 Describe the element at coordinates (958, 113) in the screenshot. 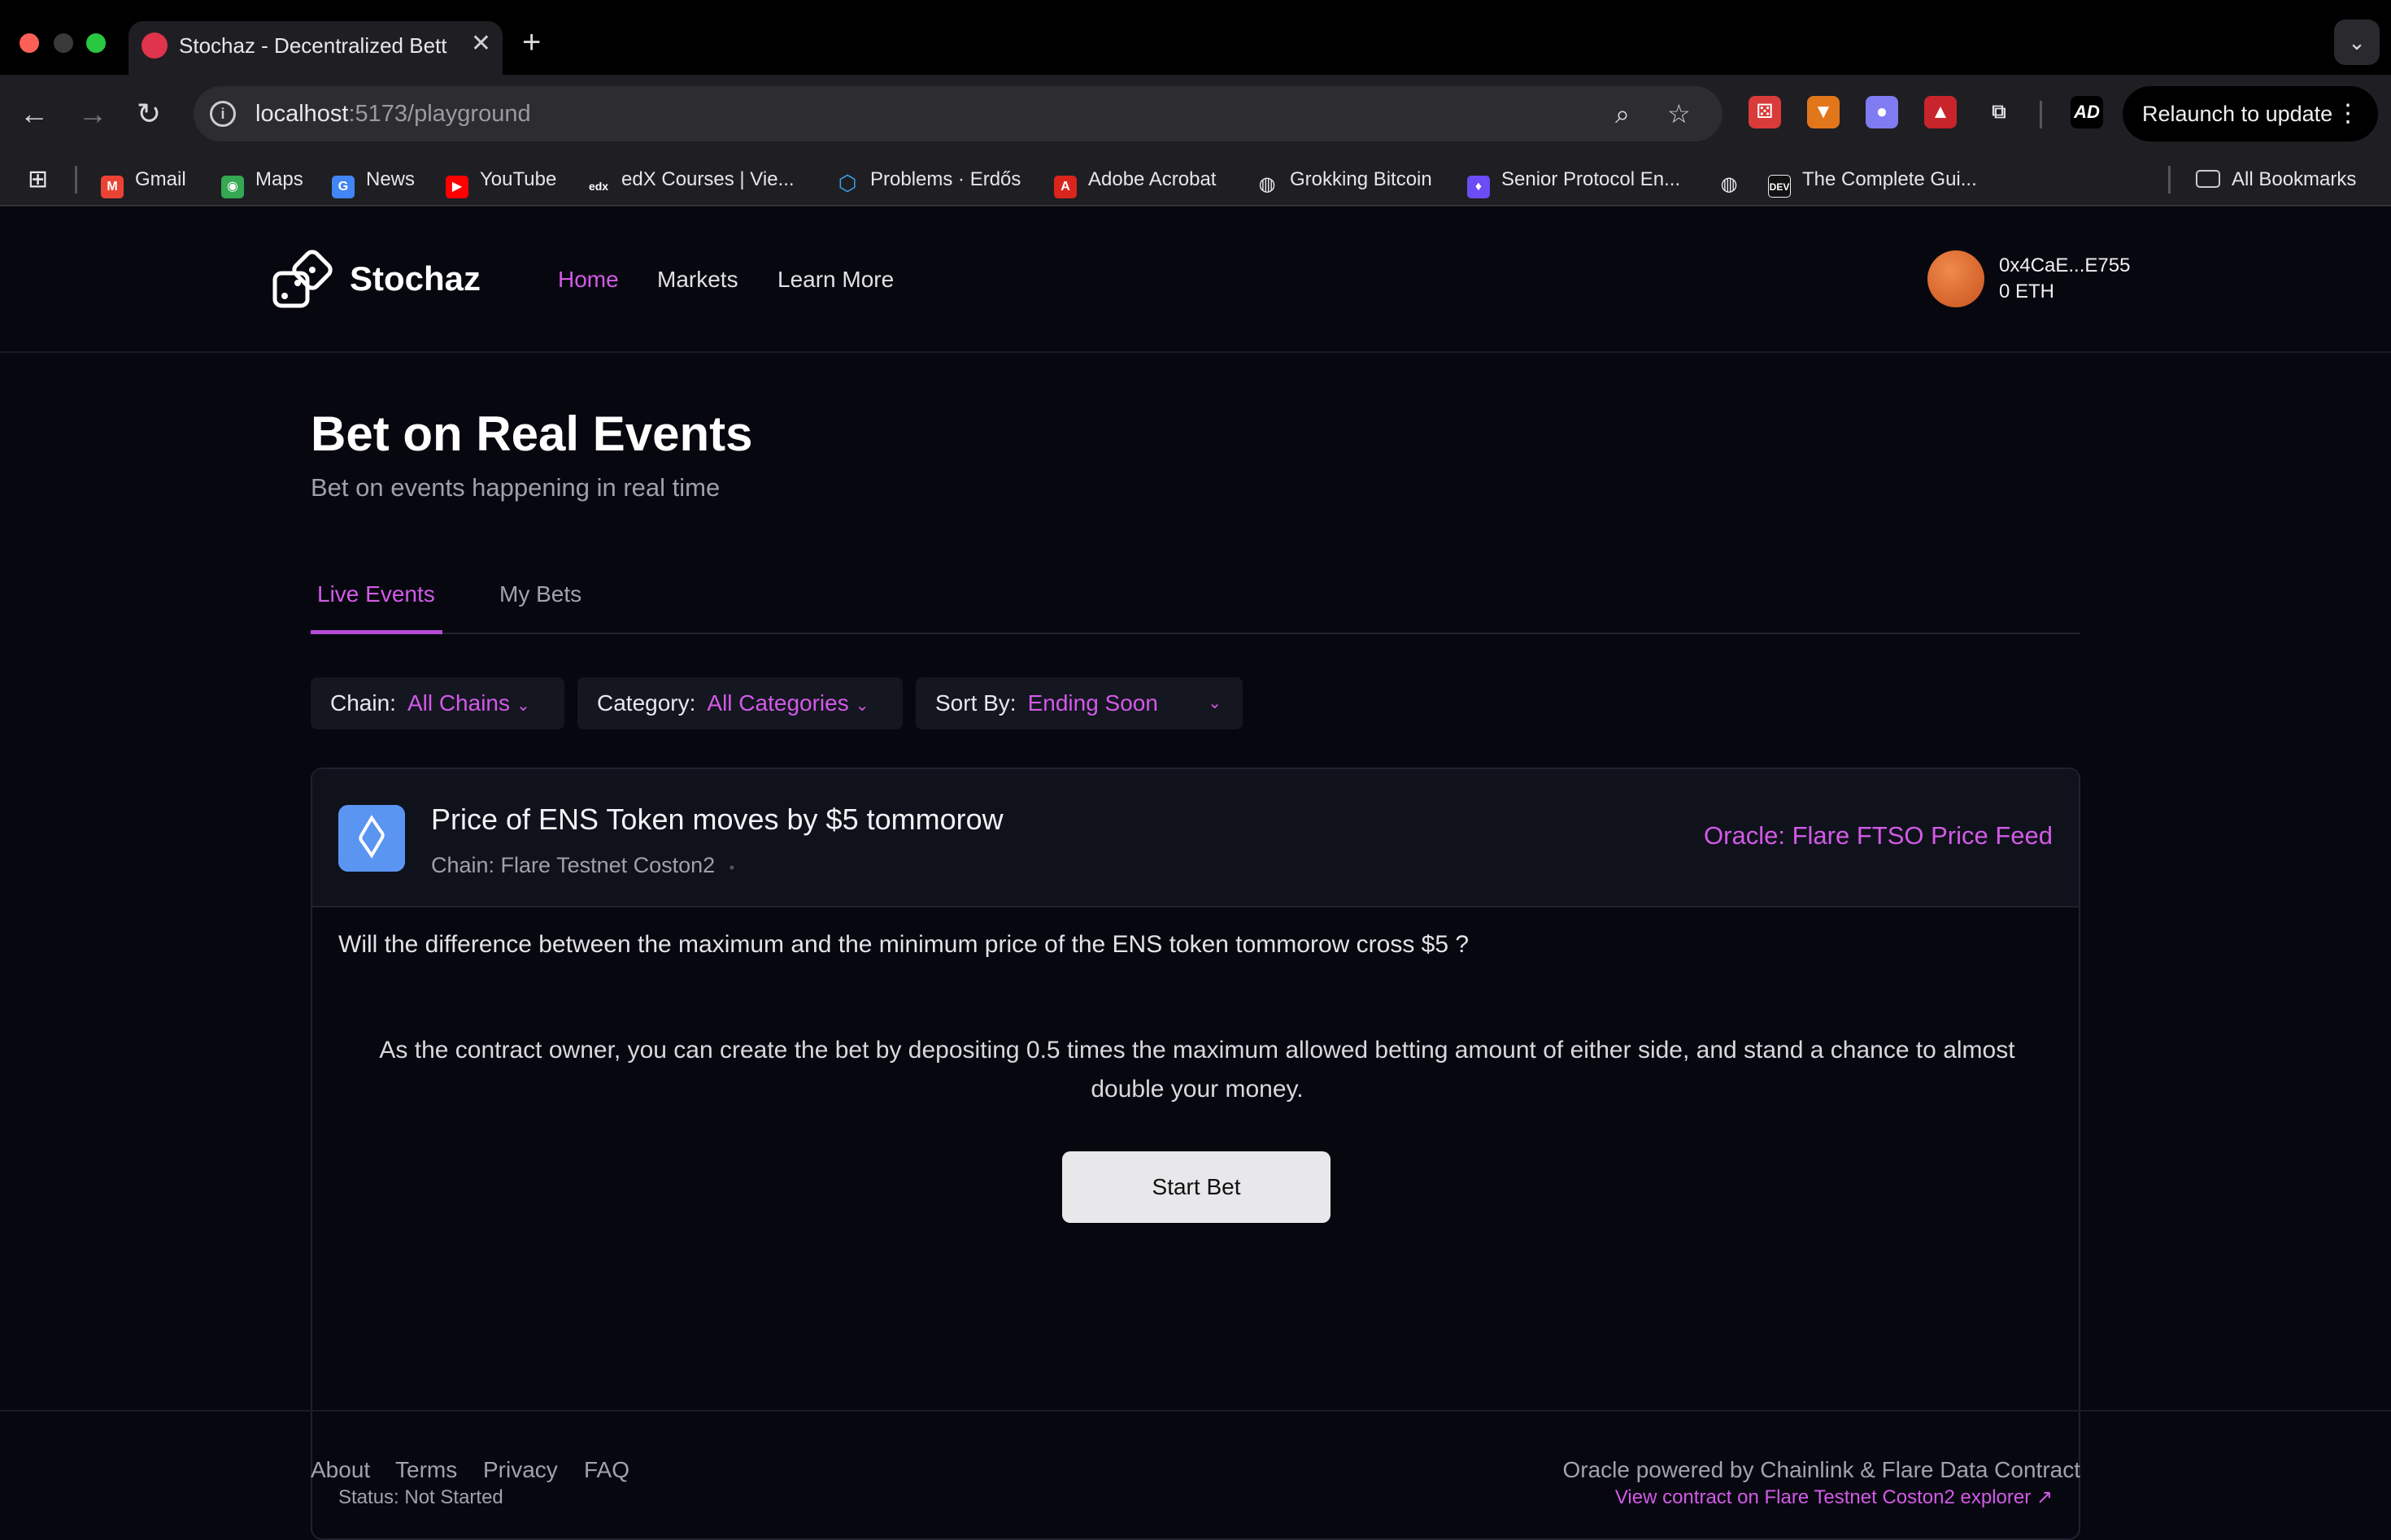

I see `address-bar: i localhost:5173/playground ⌕ ☆` at that location.